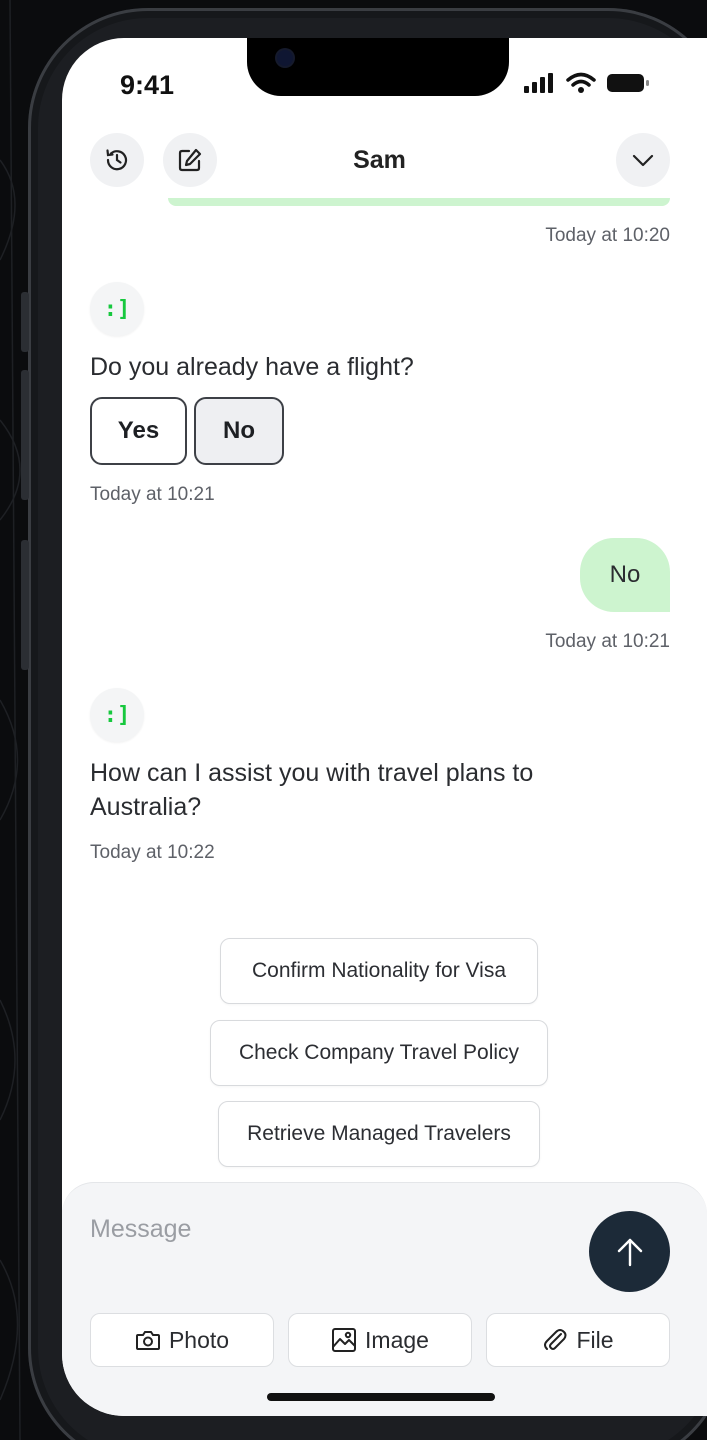 Image resolution: width=707 pixels, height=1440 pixels. I want to click on home-indicator, so click(381, 1397).